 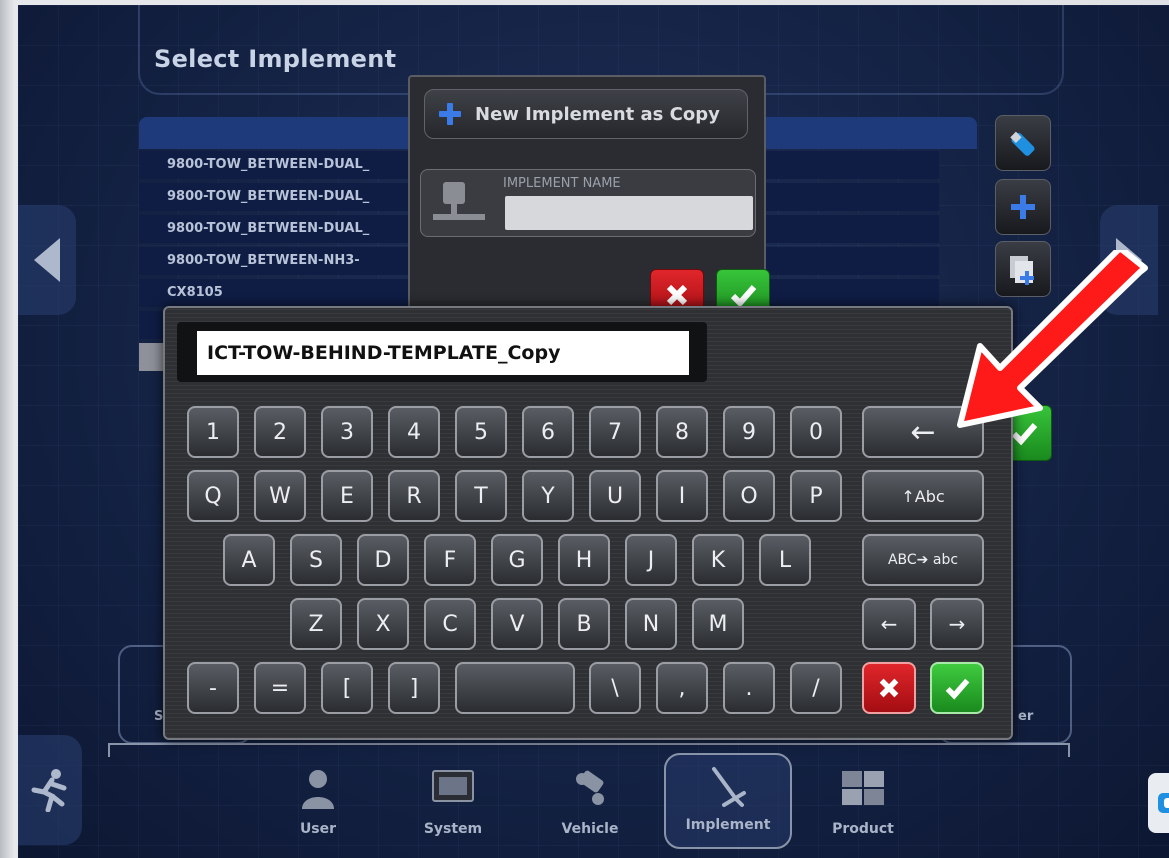 I want to click on key-k: K, so click(x=718, y=560).